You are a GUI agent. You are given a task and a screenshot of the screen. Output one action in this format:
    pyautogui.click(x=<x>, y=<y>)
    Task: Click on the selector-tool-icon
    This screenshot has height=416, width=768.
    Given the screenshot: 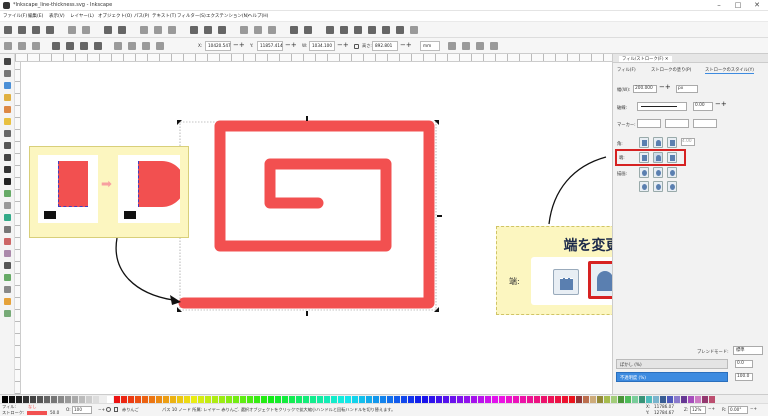 What is the action you would take?
    pyautogui.click(x=7, y=61)
    